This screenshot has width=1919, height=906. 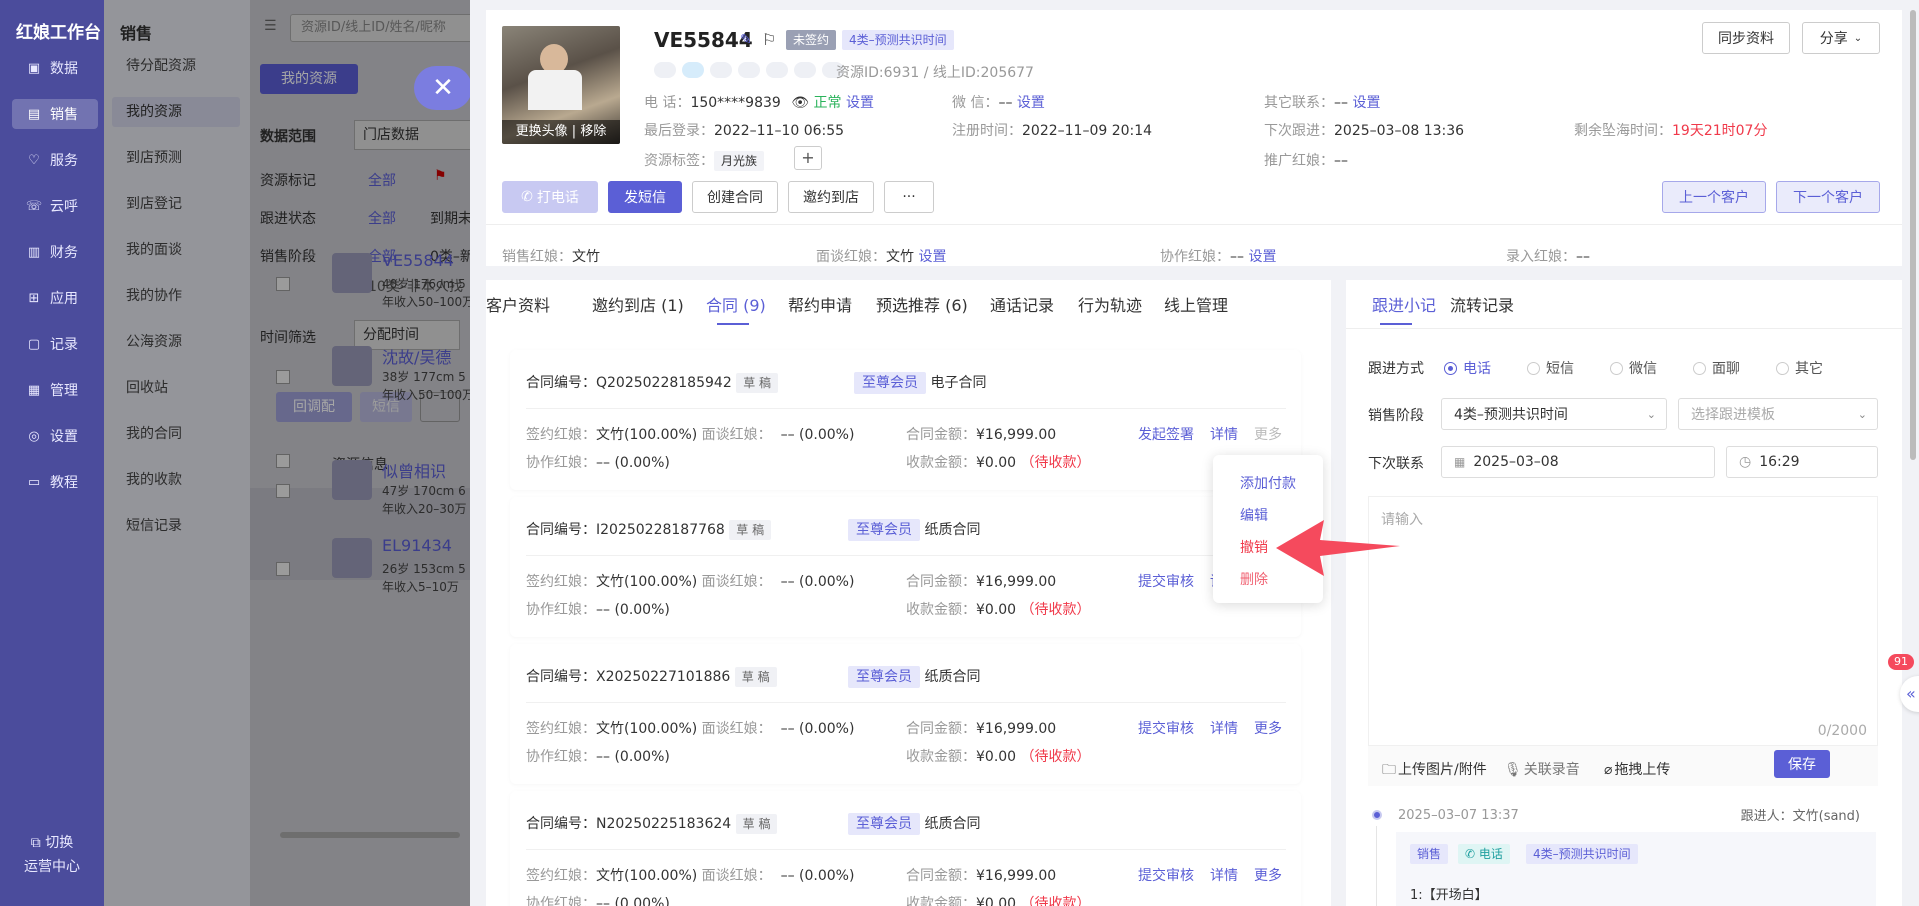 I want to click on nav-item-1: ▤ 销售, so click(x=55, y=114).